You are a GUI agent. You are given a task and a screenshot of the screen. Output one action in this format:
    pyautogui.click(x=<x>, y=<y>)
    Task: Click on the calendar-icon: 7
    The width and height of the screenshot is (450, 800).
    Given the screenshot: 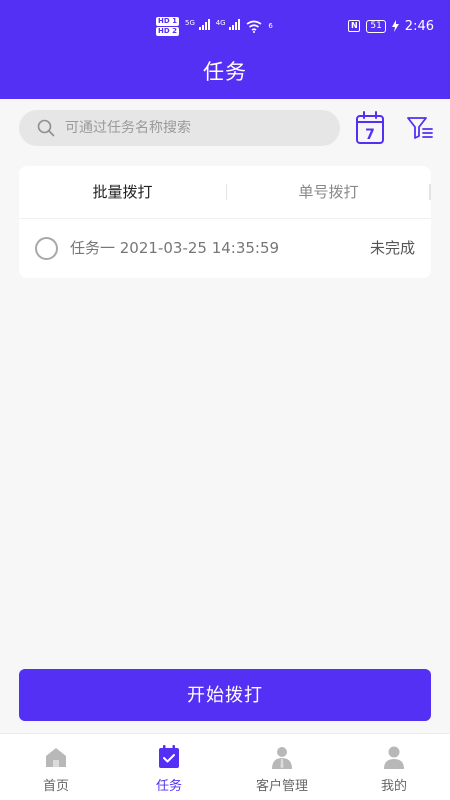 What is the action you would take?
    pyautogui.click(x=370, y=127)
    